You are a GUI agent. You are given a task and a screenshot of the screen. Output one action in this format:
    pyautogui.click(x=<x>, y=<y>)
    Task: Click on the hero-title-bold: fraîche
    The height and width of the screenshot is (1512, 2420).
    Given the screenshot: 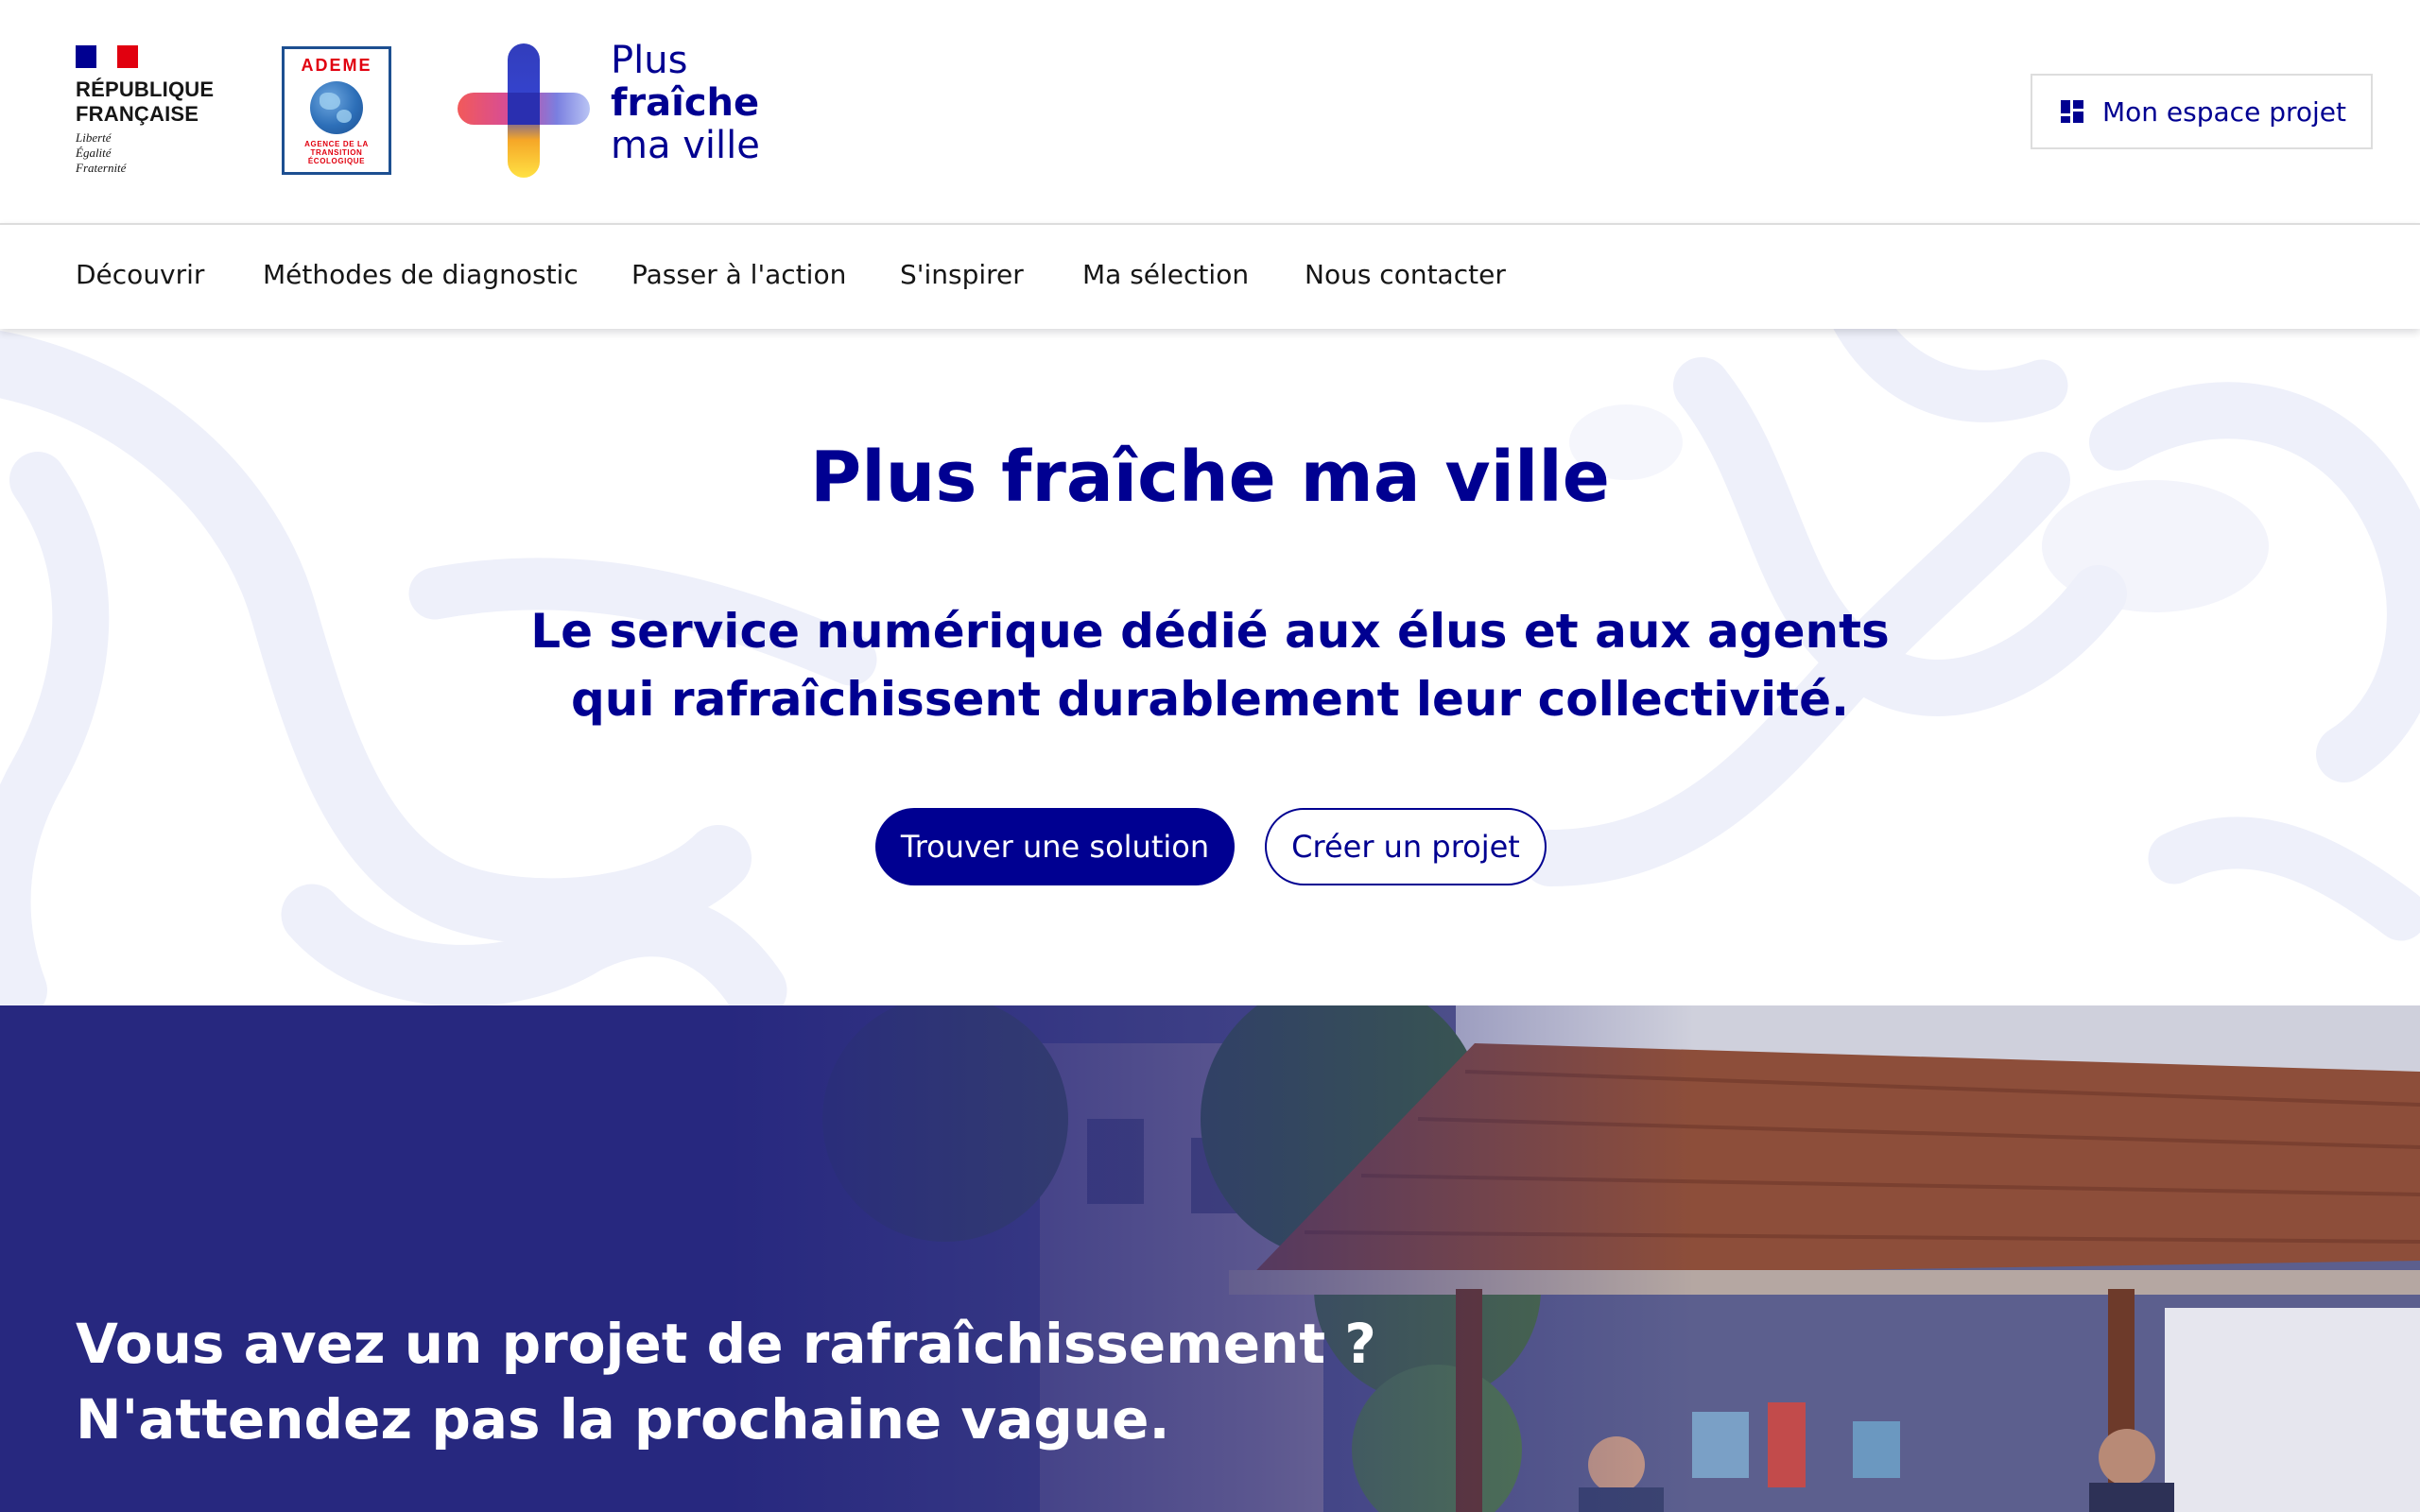 What is the action you would take?
    pyautogui.click(x=1139, y=477)
    